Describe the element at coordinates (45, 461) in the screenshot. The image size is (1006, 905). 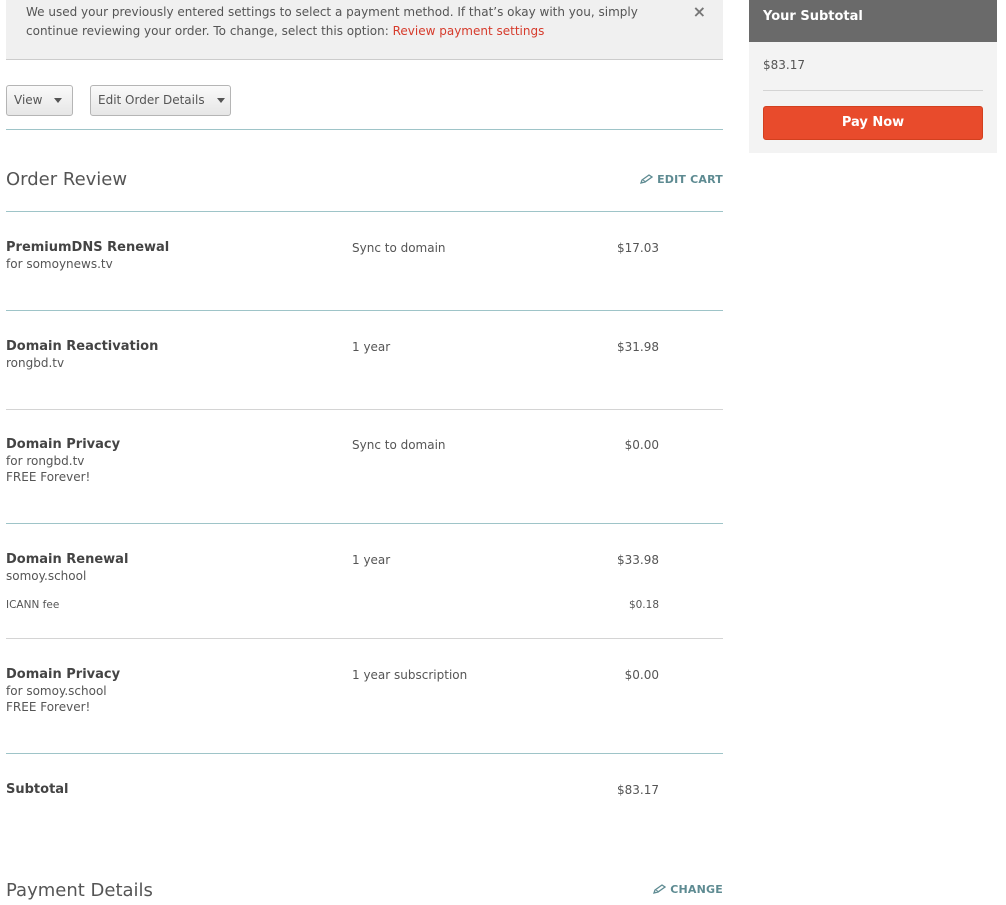
I see `item-domain: for rongbd.tv` at that location.